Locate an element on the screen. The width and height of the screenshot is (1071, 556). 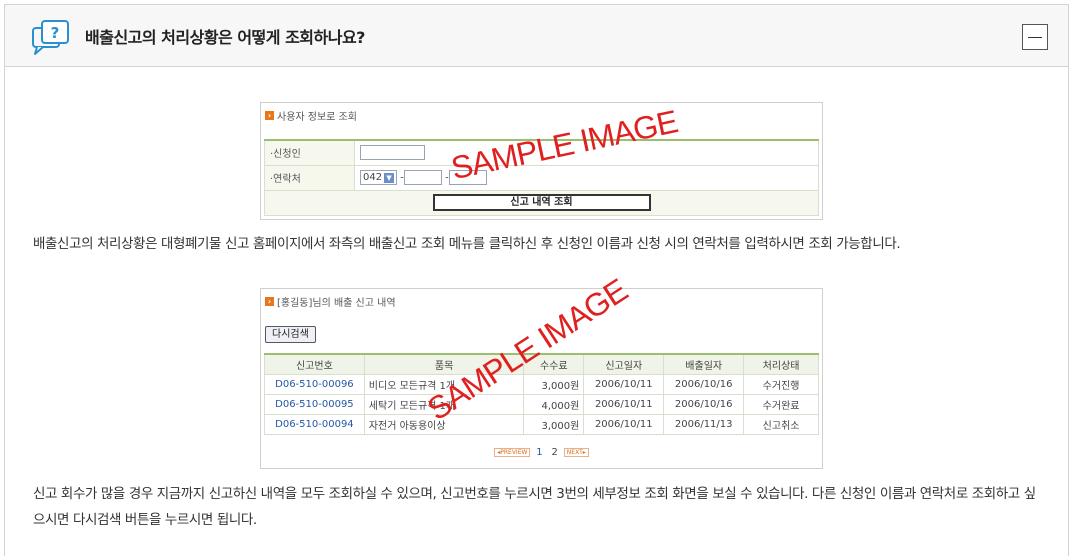
prev-page-button: ◂PREVIEW is located at coordinates (512, 452).